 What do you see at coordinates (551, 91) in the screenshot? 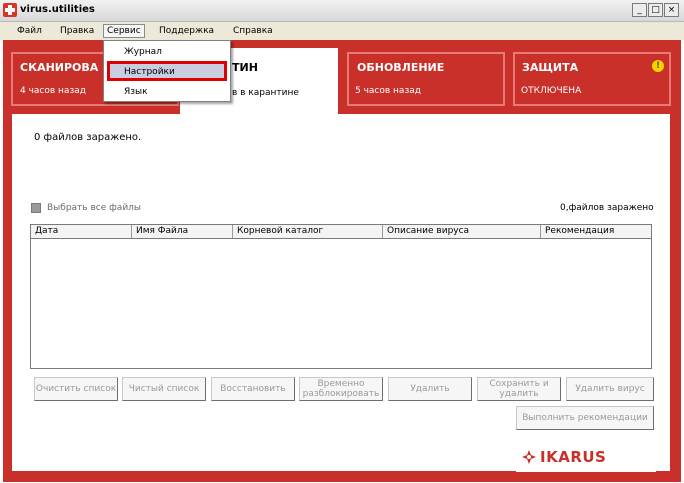
I see `tile-protection-subtitle: ОТКЛЮЧЕНА` at bounding box center [551, 91].